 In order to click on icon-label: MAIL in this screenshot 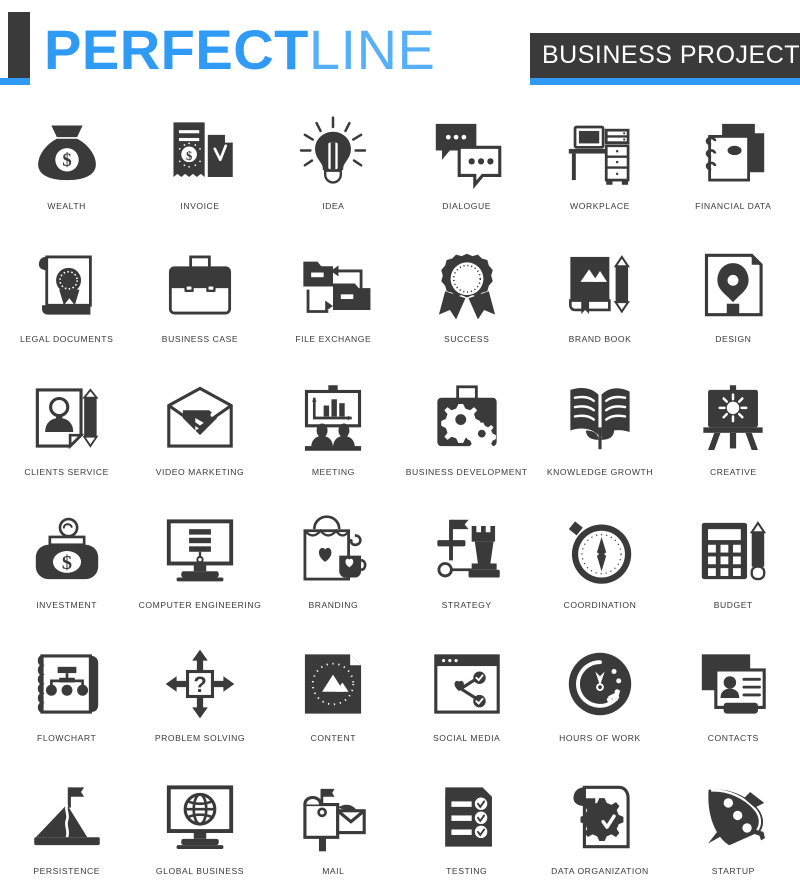, I will do `click(333, 871)`.